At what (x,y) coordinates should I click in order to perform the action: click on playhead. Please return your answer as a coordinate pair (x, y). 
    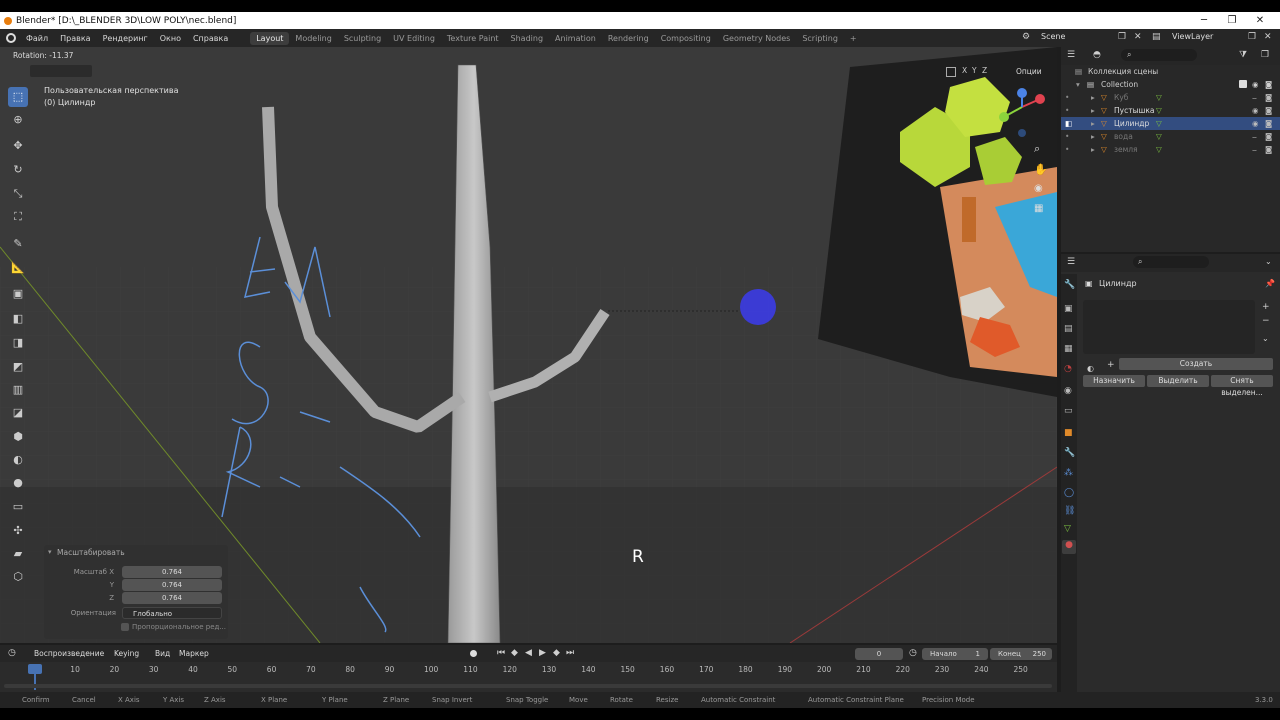
    Looking at the image, I should click on (35, 669).